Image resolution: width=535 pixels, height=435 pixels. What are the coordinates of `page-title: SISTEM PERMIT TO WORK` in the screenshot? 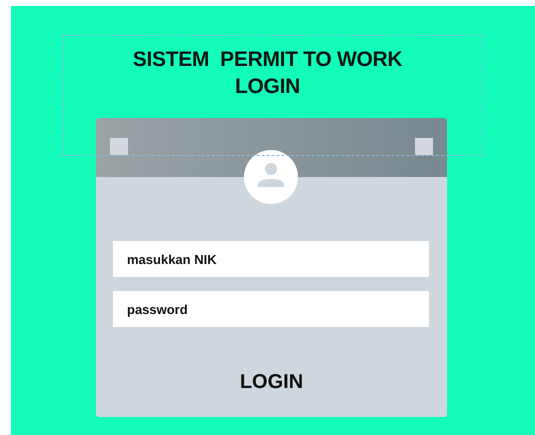 It's located at (267, 60).